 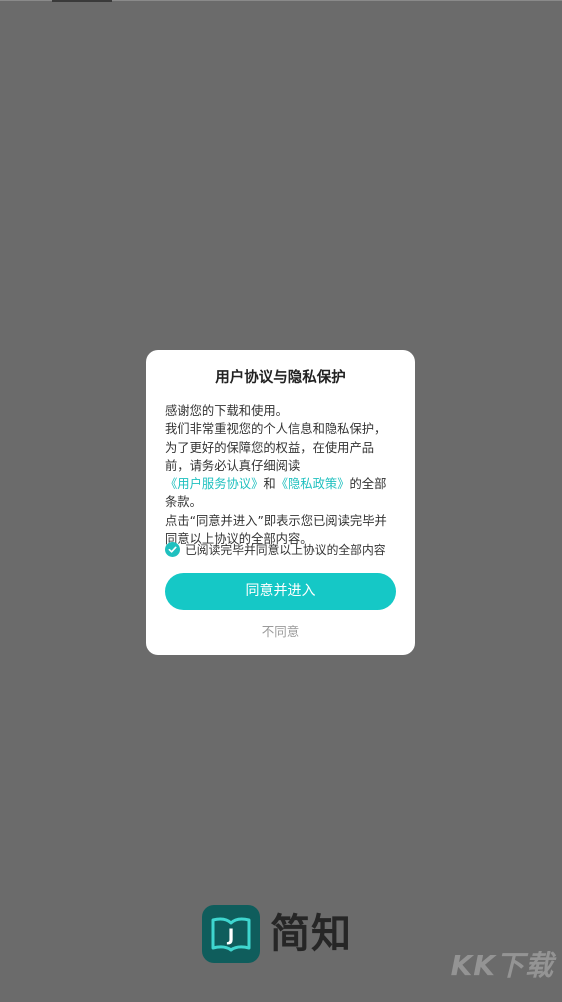 I want to click on brand-name: 简知, so click(x=311, y=934).